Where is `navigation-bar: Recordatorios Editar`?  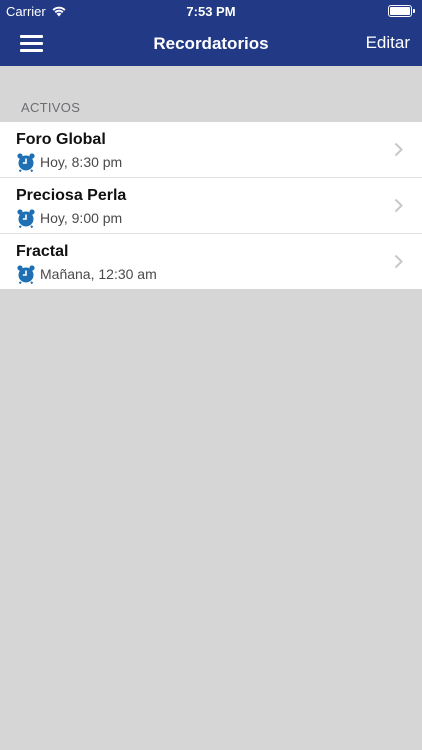 navigation-bar: Recordatorios Editar is located at coordinates (211, 44).